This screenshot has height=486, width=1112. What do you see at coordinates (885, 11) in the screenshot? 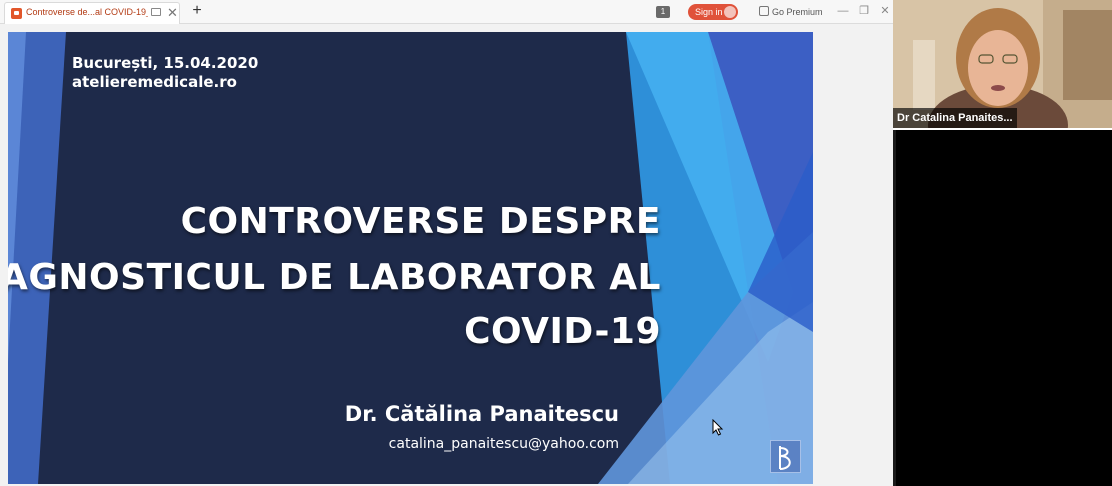
I see `close-window-icon: ✕` at bounding box center [885, 11].